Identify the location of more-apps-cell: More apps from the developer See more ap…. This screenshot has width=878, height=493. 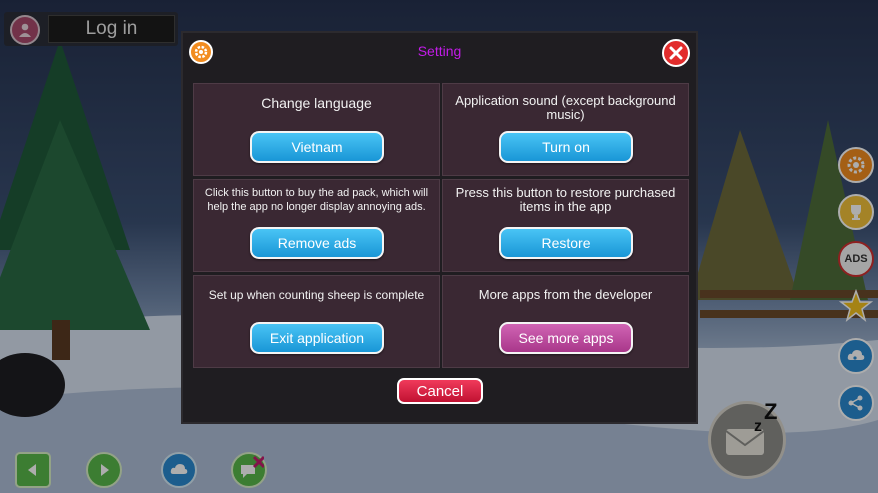
(565, 321).